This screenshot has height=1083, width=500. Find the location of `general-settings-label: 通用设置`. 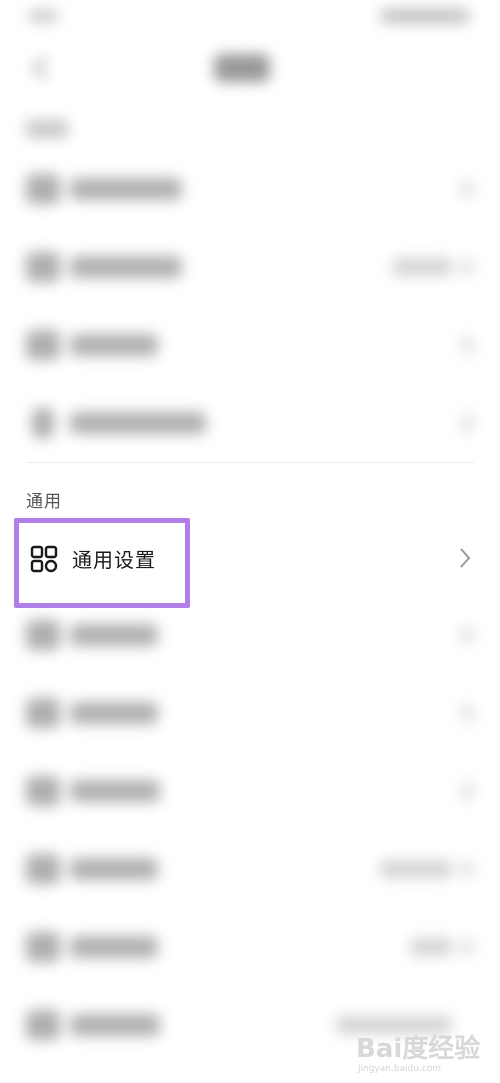

general-settings-label: 通用设置 is located at coordinates (114, 560).